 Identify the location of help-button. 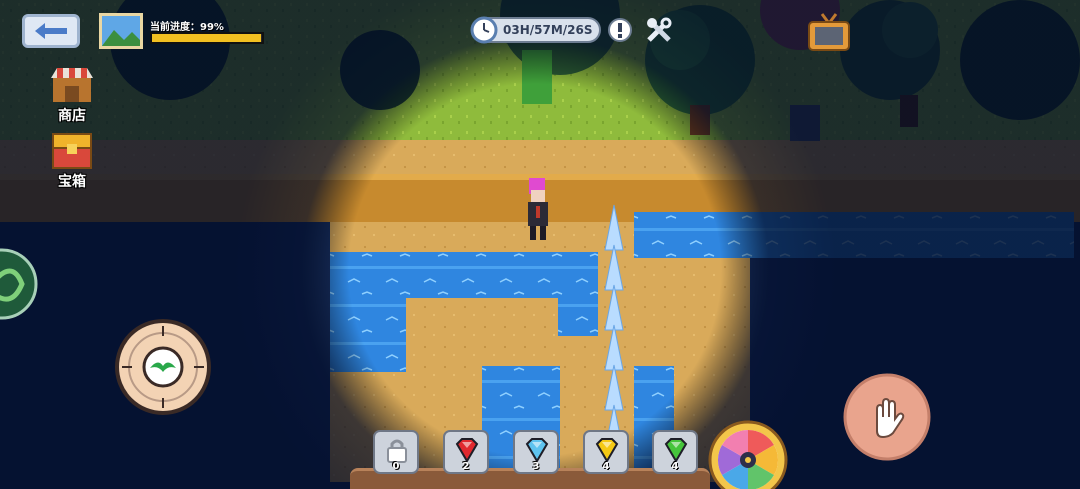
(620, 30).